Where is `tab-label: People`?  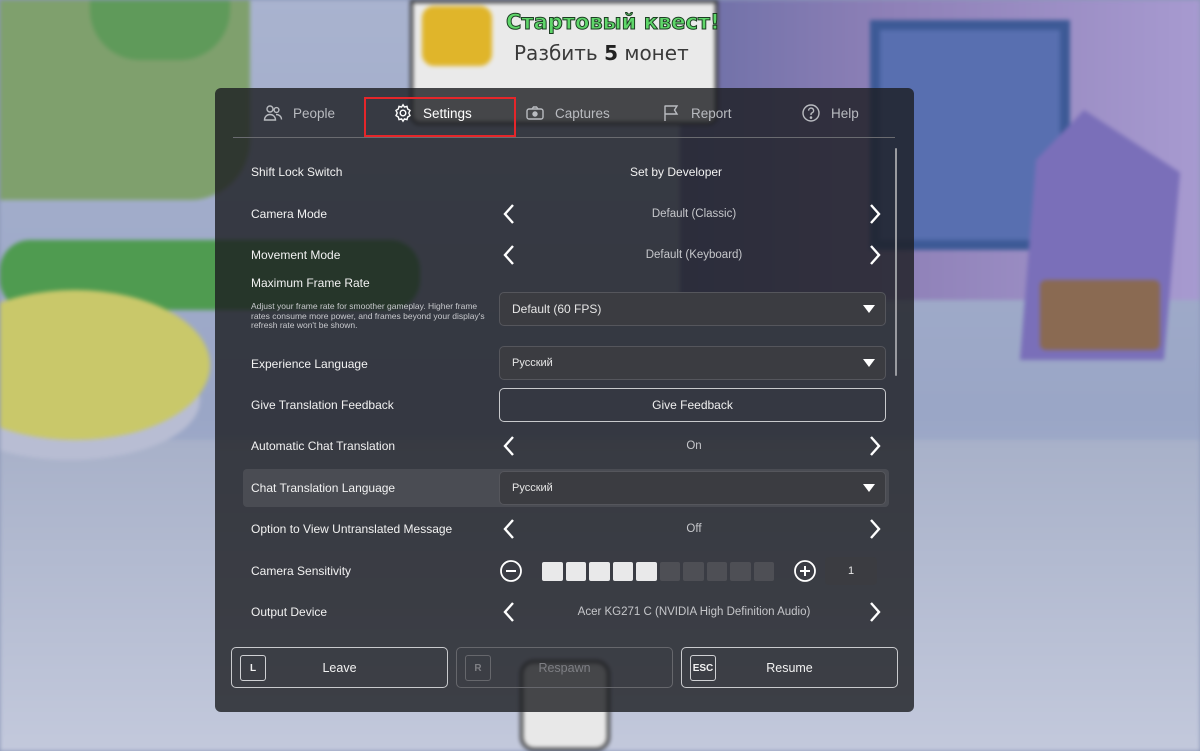
tab-label: People is located at coordinates (314, 113).